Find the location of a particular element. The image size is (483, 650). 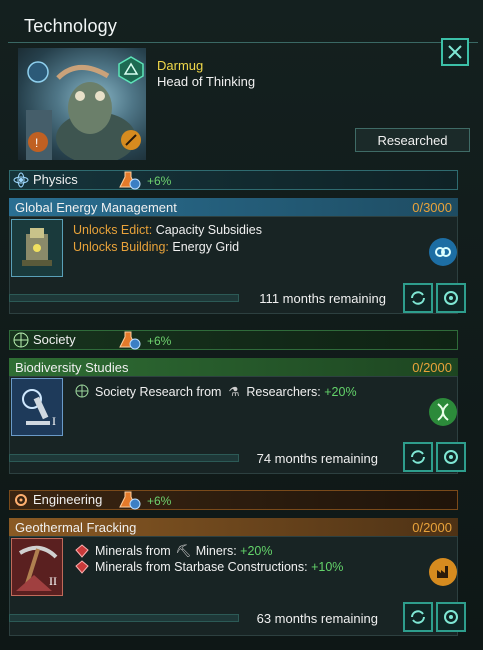

minerals-icon is located at coordinates (82, 569).